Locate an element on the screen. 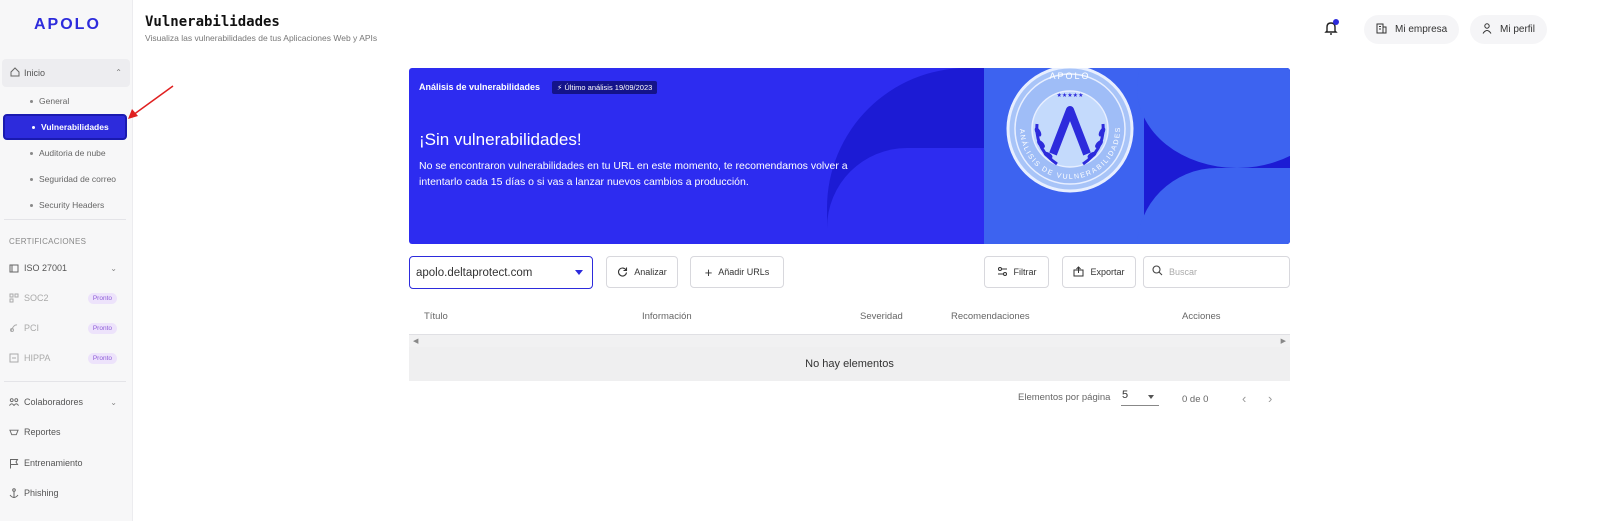 The image size is (1600, 521). sidebar-item-reportes: Reportes is located at coordinates (67, 432).